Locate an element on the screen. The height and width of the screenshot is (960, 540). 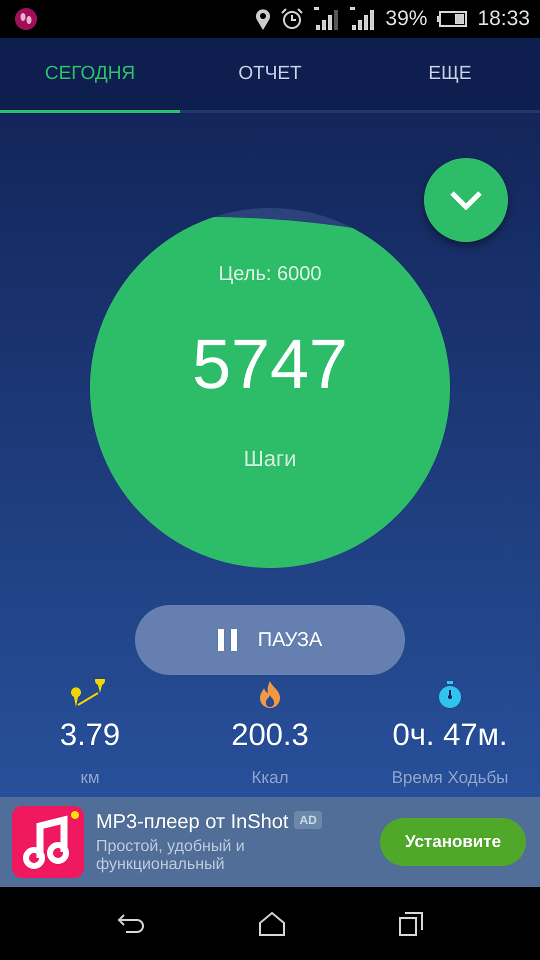
ad-badge: AD is located at coordinates (308, 819).